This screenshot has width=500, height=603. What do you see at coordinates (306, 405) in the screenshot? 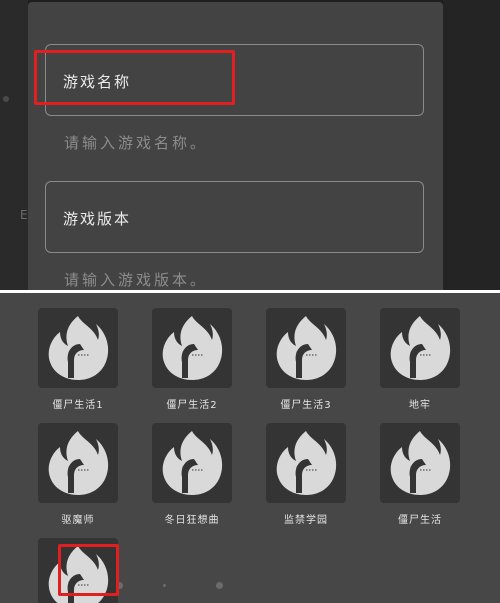
I see `app-name-label: 僵尸生活3` at bounding box center [306, 405].